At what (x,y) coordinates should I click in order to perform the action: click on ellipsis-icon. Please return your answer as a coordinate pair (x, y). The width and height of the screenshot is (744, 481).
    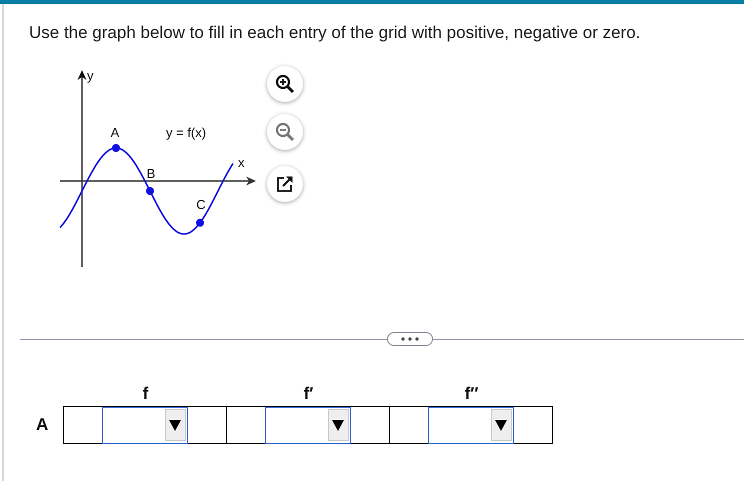
    Looking at the image, I should click on (410, 339).